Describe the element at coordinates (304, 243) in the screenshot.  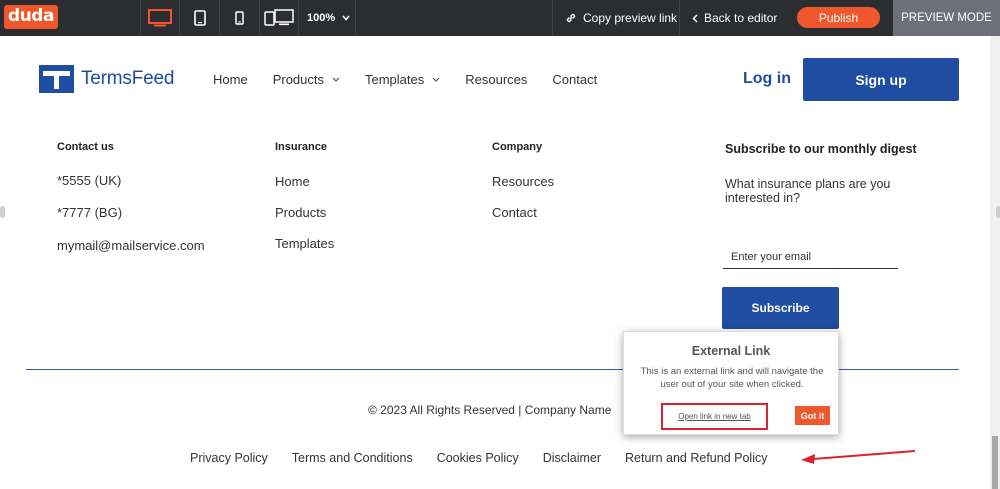
I see `footer-link-templates: Templates` at that location.